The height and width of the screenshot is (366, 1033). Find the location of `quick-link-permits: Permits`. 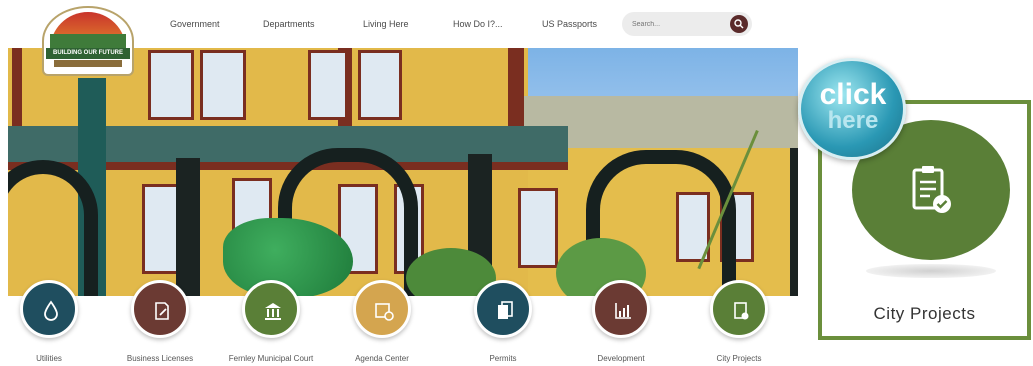

quick-link-permits: Permits is located at coordinates (503, 321).